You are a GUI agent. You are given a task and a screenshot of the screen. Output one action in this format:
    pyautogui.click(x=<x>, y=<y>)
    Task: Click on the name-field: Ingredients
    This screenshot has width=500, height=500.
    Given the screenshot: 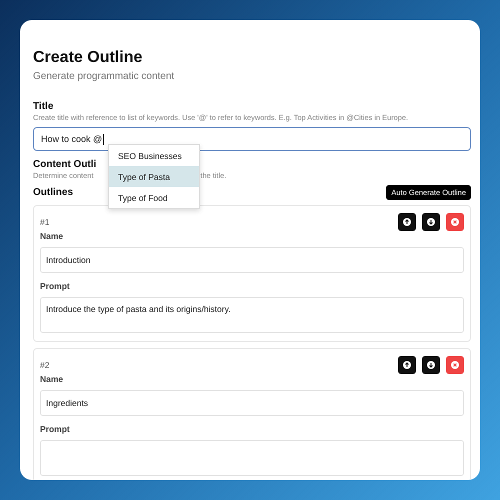 What is the action you would take?
    pyautogui.click(x=252, y=403)
    